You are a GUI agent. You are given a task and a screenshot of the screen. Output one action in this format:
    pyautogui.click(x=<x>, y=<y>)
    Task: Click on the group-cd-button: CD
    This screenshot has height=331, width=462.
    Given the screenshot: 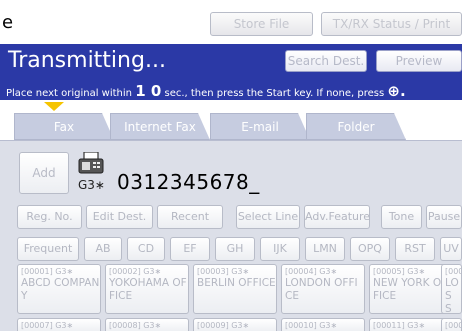 What is the action you would take?
    pyautogui.click(x=146, y=249)
    